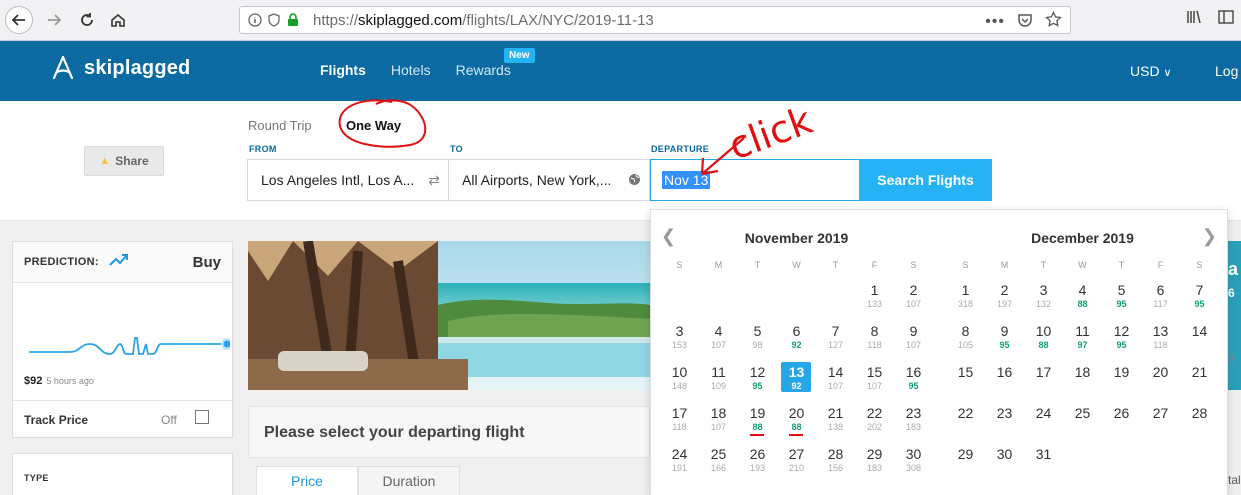 The image size is (1241, 495). I want to click on calendar-day: 6 92, so click(796, 341).